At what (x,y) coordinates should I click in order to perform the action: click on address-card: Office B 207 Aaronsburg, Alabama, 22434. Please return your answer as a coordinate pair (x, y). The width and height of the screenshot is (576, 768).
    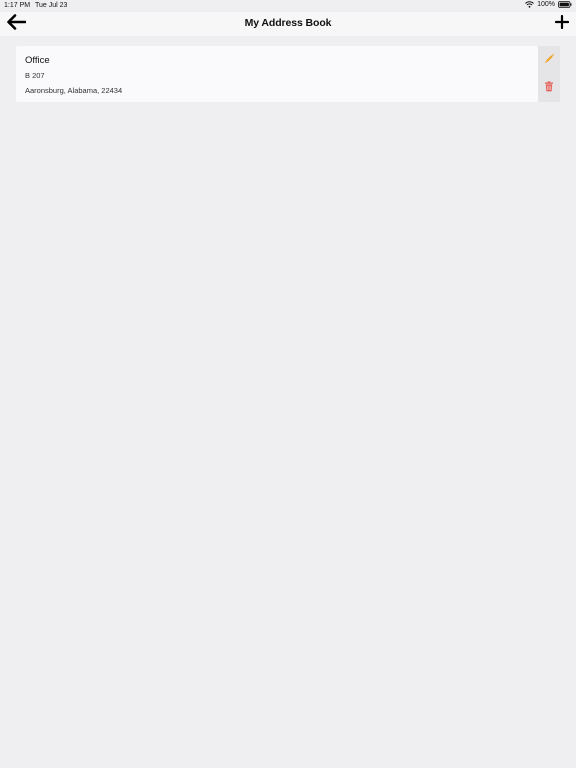
    Looking at the image, I should click on (288, 74).